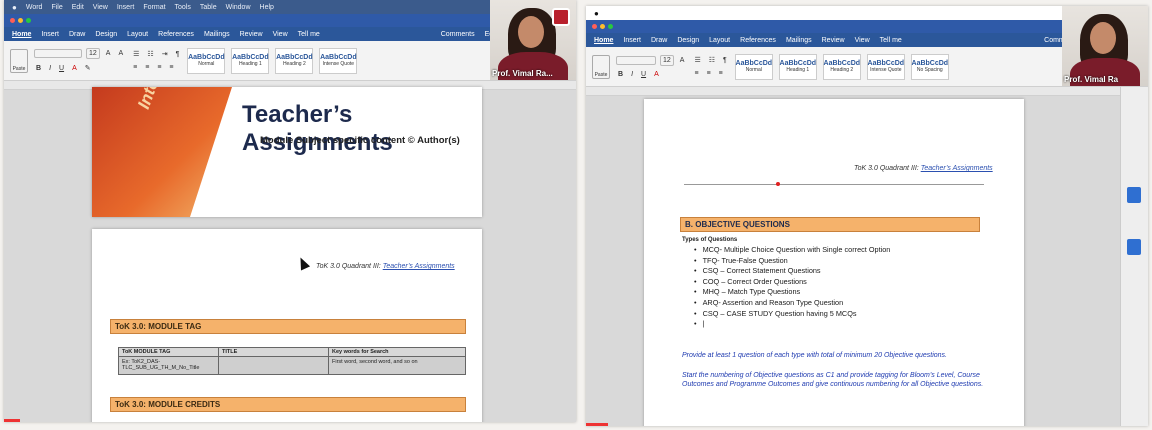 Image resolution: width=1152 pixels, height=430 pixels. I want to click on cover-banner-graphic, so click(162, 152).